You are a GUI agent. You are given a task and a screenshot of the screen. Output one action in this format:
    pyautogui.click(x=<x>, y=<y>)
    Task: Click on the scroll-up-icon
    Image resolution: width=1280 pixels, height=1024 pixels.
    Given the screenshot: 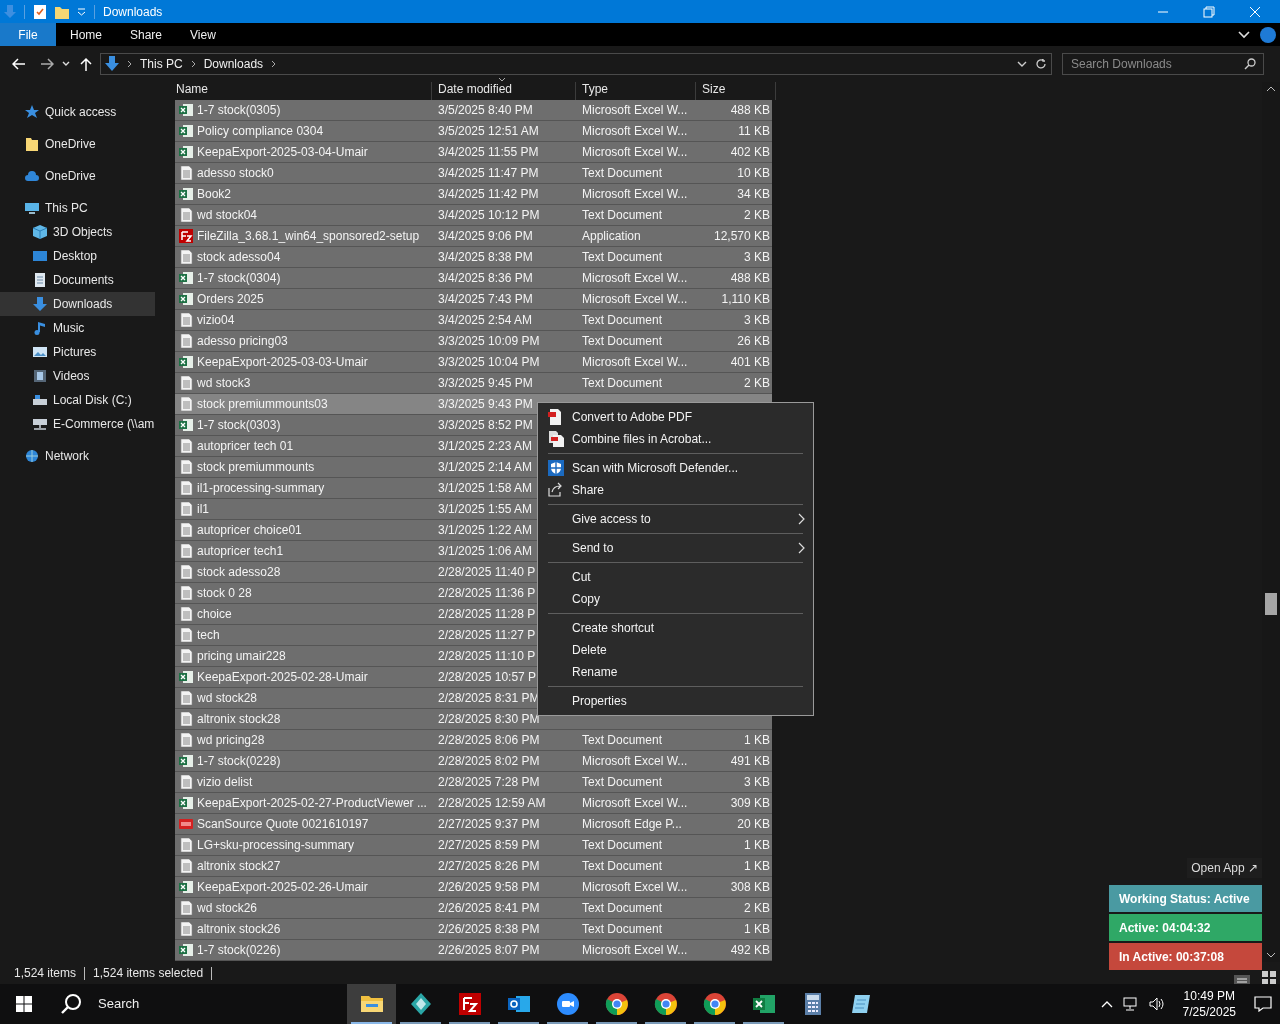 What is the action you would take?
    pyautogui.click(x=1271, y=89)
    